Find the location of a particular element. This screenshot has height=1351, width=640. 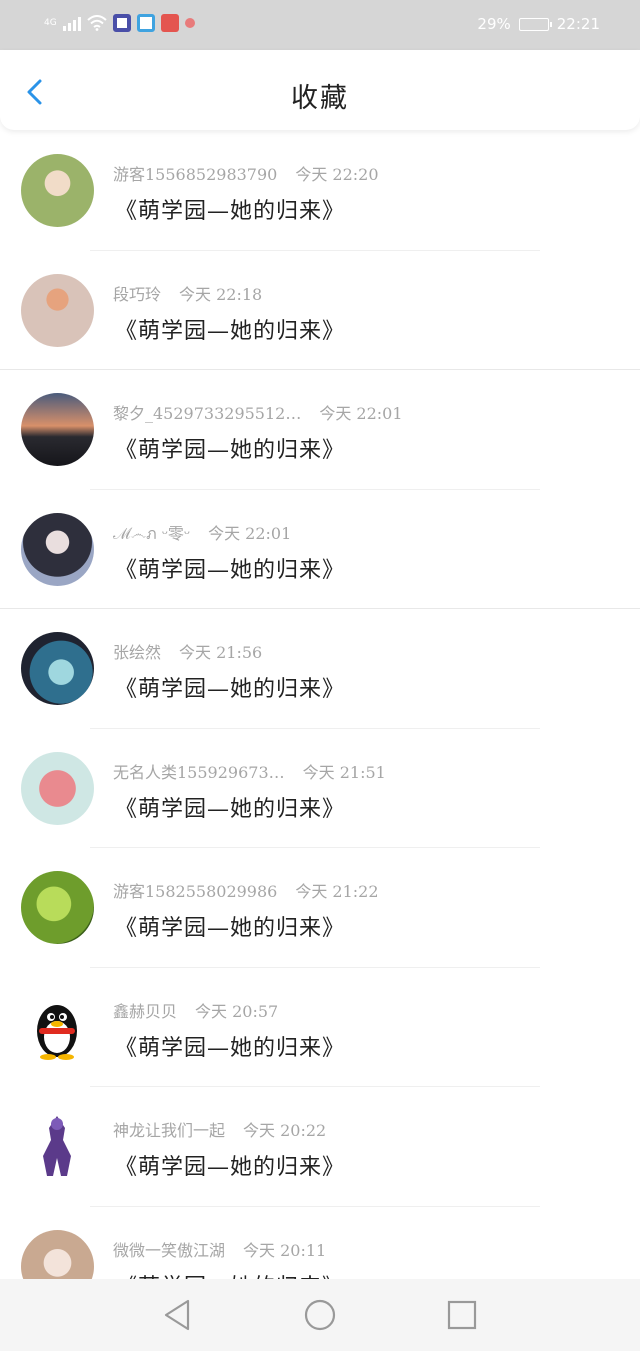

timestamp: 今天 22:20 is located at coordinates (337, 174).